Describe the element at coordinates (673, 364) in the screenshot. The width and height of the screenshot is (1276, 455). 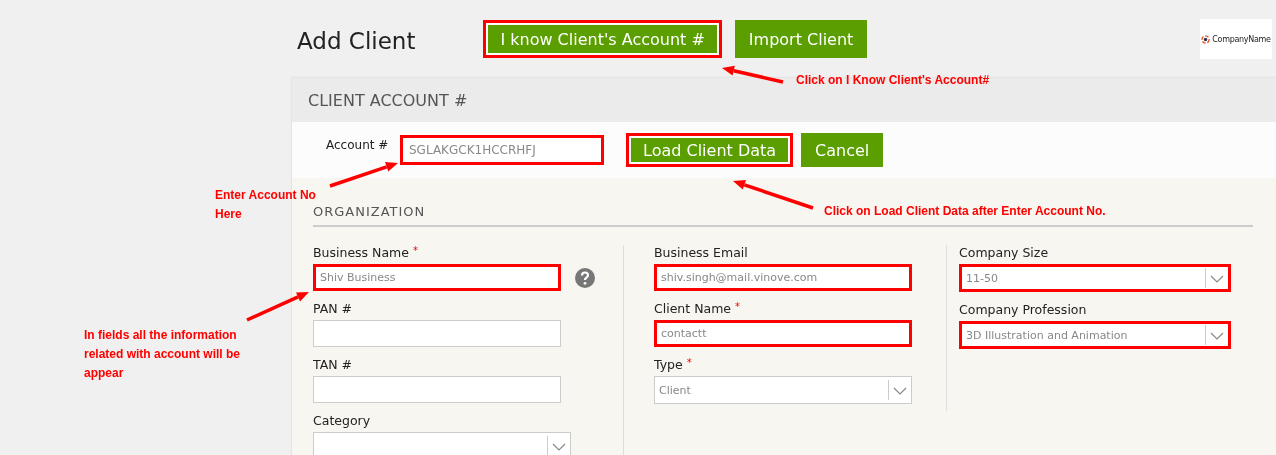
I see `field-label: Type *` at that location.